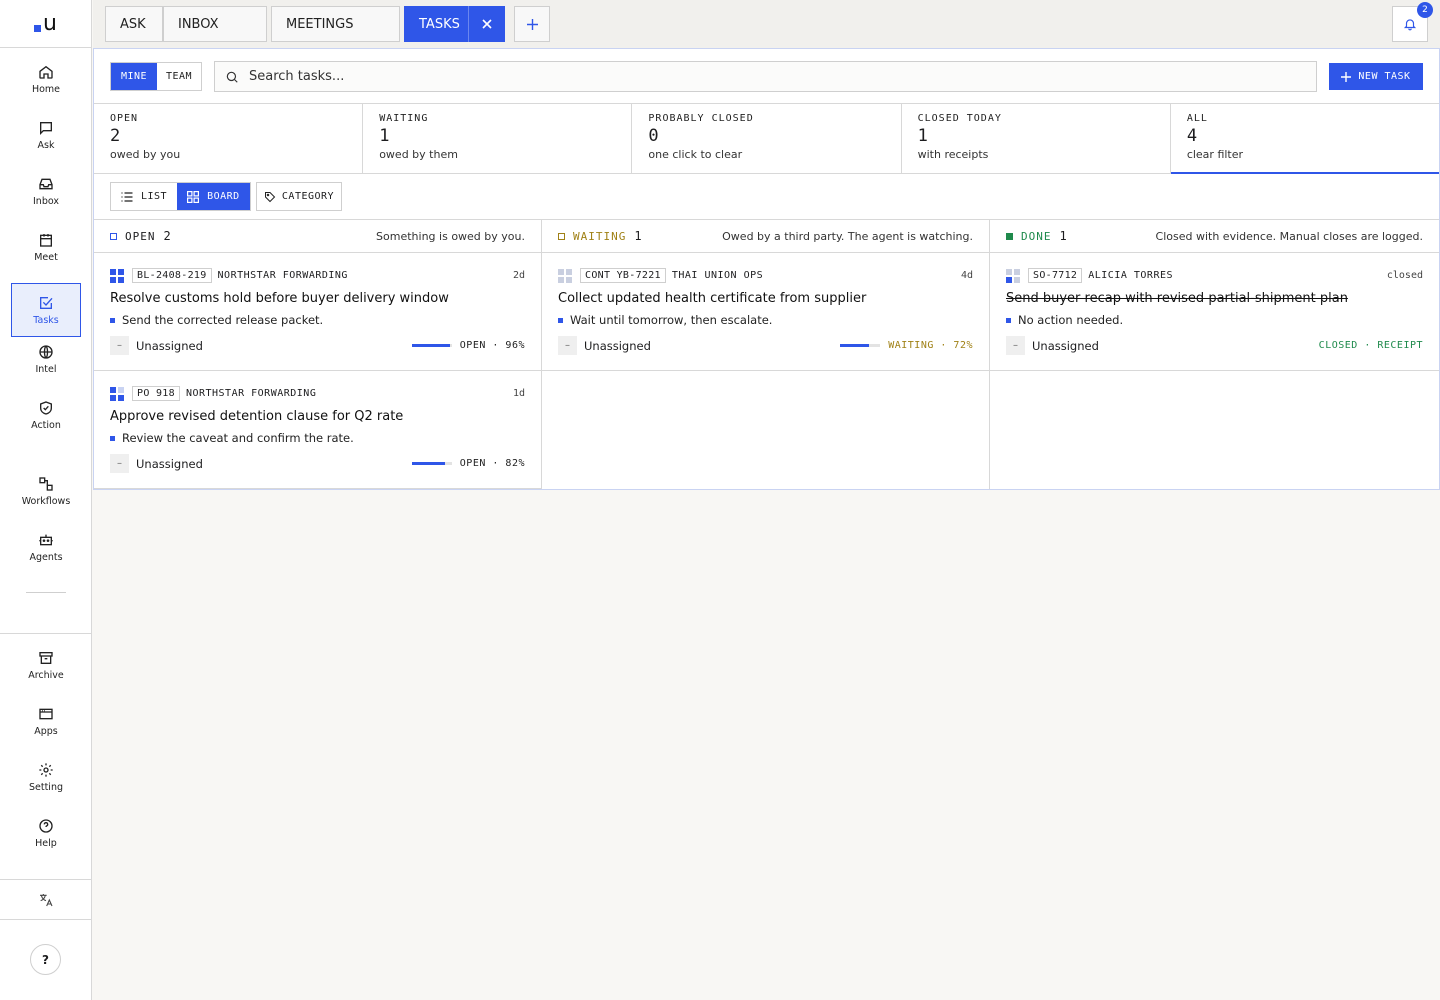  I want to click on stat-waiting: WAITING 1 owed by them, so click(498, 138).